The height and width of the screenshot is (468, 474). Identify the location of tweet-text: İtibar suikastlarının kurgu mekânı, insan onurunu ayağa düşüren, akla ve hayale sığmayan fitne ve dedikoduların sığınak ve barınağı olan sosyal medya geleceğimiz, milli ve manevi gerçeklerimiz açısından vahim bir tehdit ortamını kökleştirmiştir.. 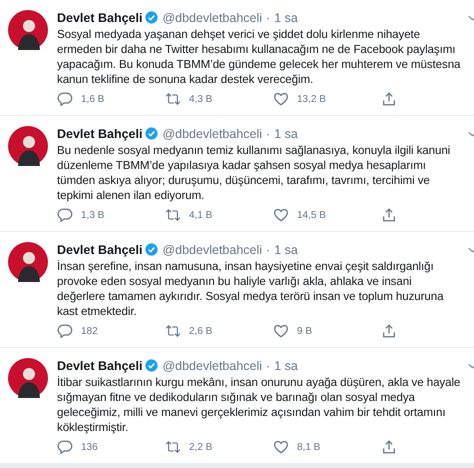
(259, 405).